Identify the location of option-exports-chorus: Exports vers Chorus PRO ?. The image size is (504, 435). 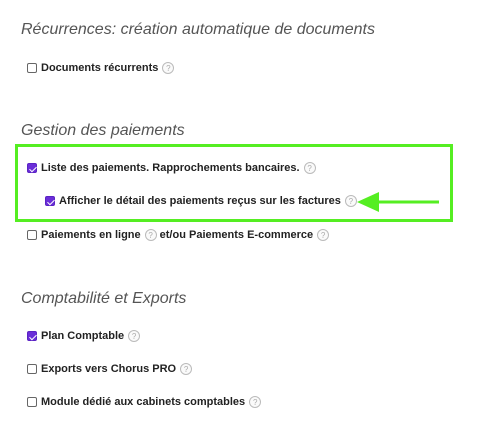
(110, 369).